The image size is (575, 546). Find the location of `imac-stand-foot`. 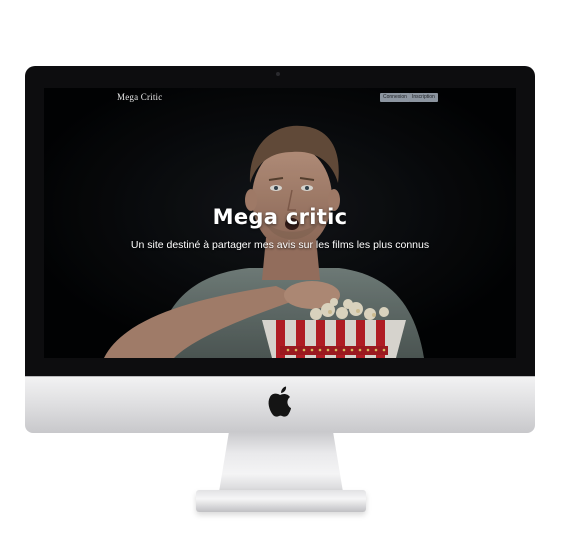

imac-stand-foot is located at coordinates (281, 501).